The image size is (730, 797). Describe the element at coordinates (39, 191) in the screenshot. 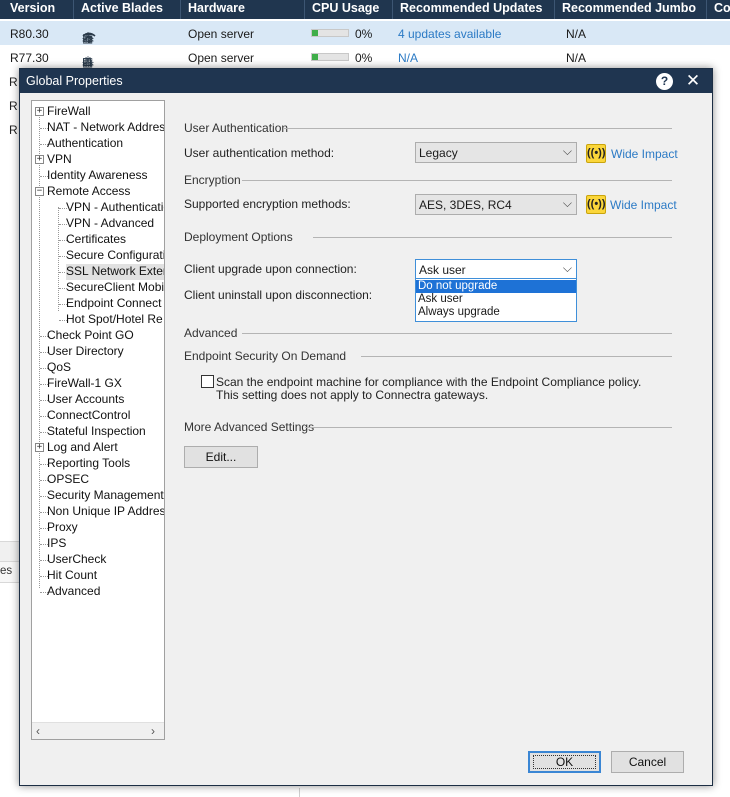

I see `tree-expander-icon: −` at that location.